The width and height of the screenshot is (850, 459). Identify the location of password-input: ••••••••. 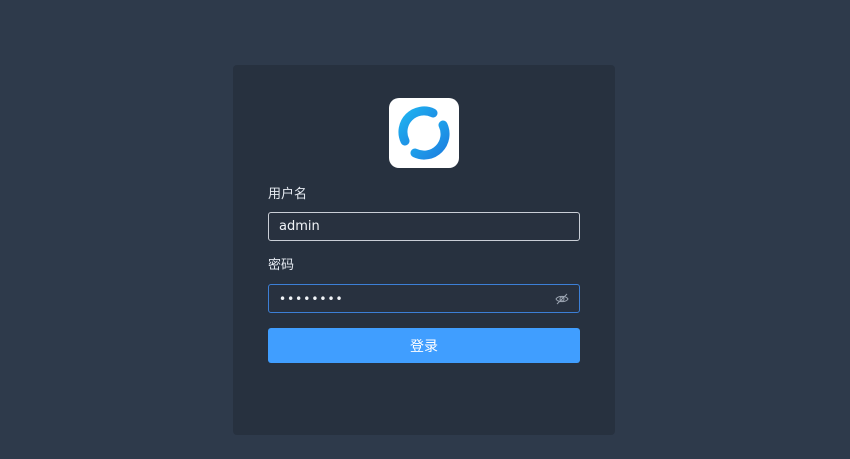
(424, 298).